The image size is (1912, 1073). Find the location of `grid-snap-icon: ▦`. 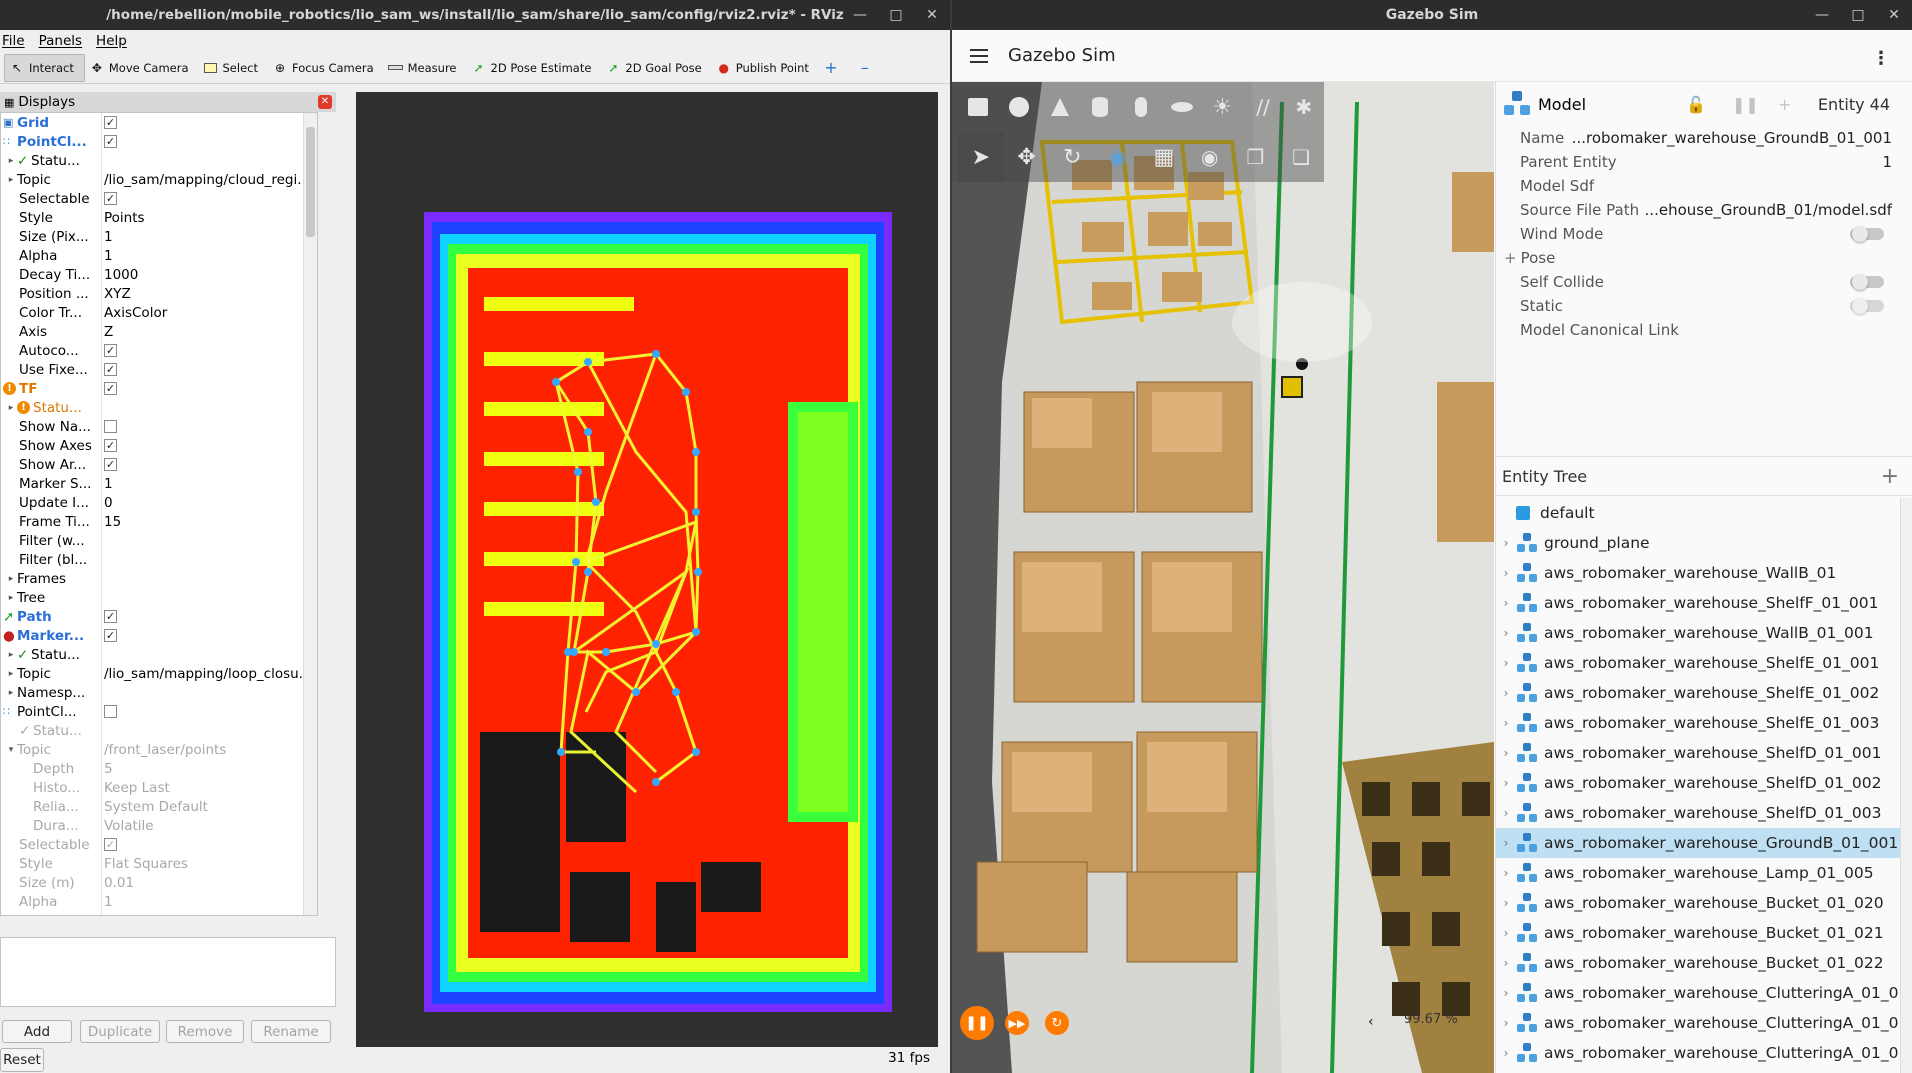

grid-snap-icon: ▦ is located at coordinates (1164, 157).